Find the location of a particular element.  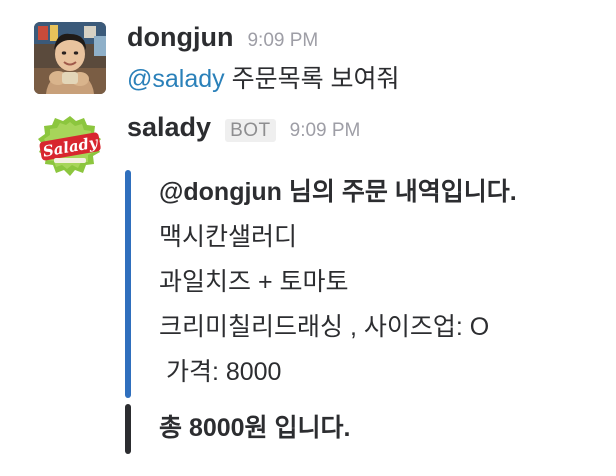

message-header: salady BOT 9:09 PM is located at coordinates (365, 127).